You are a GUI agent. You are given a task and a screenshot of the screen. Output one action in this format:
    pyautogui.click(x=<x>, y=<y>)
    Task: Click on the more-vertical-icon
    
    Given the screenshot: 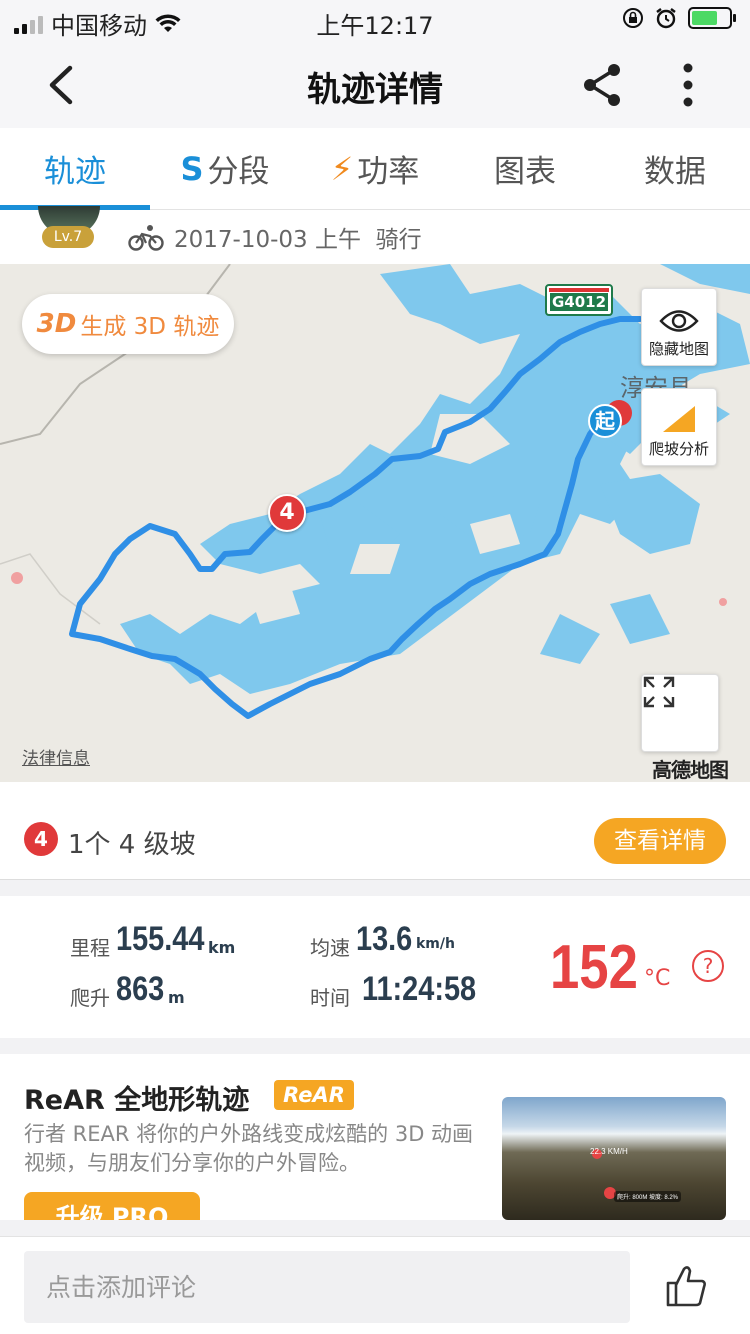 What is the action you would take?
    pyautogui.click(x=688, y=85)
    